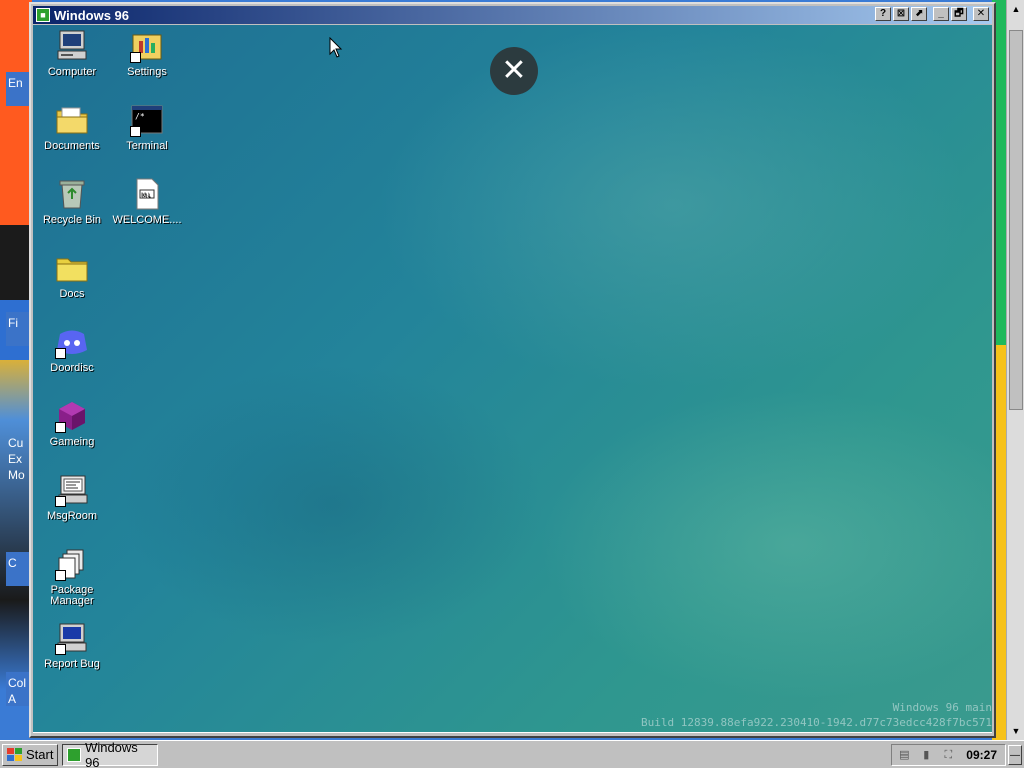 The image size is (1024, 768). Describe the element at coordinates (981, 14) in the screenshot. I see `close-window-button: ✕` at that location.